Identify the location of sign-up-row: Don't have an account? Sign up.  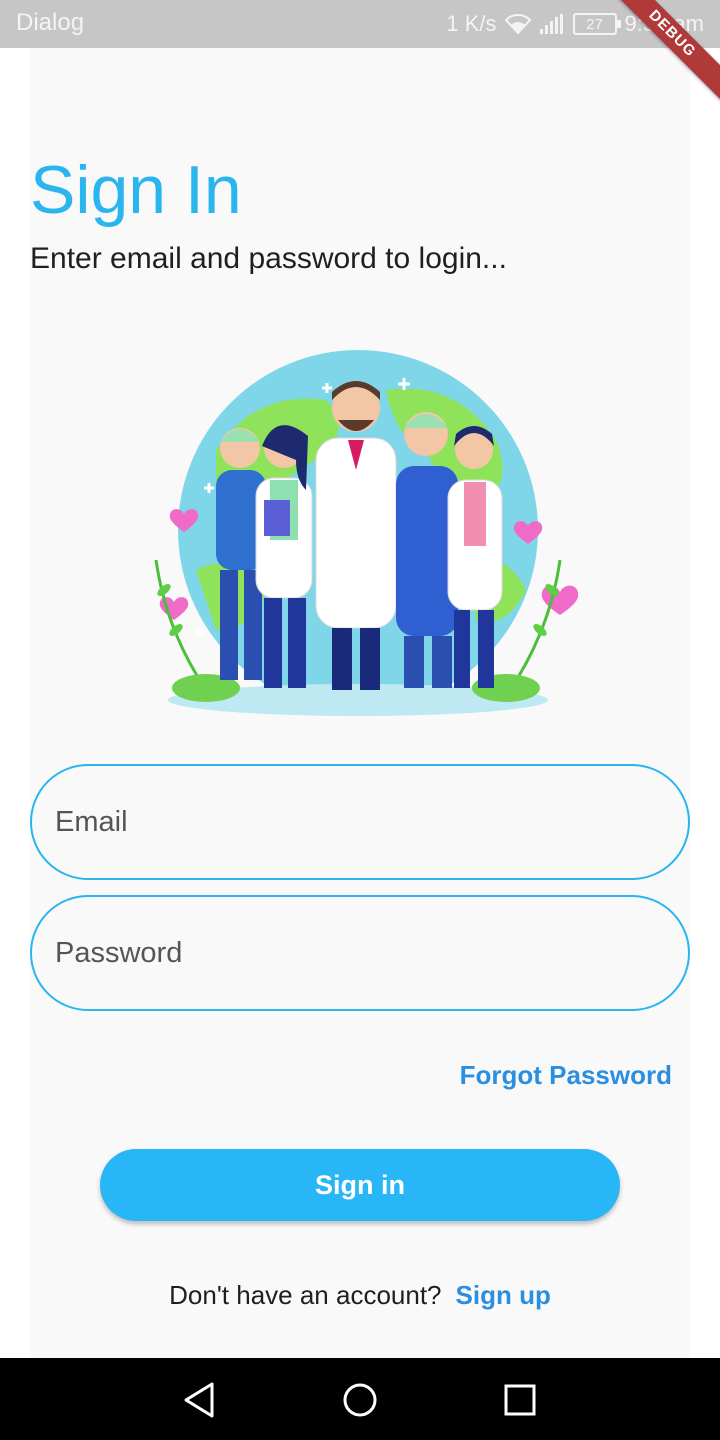
(360, 1295).